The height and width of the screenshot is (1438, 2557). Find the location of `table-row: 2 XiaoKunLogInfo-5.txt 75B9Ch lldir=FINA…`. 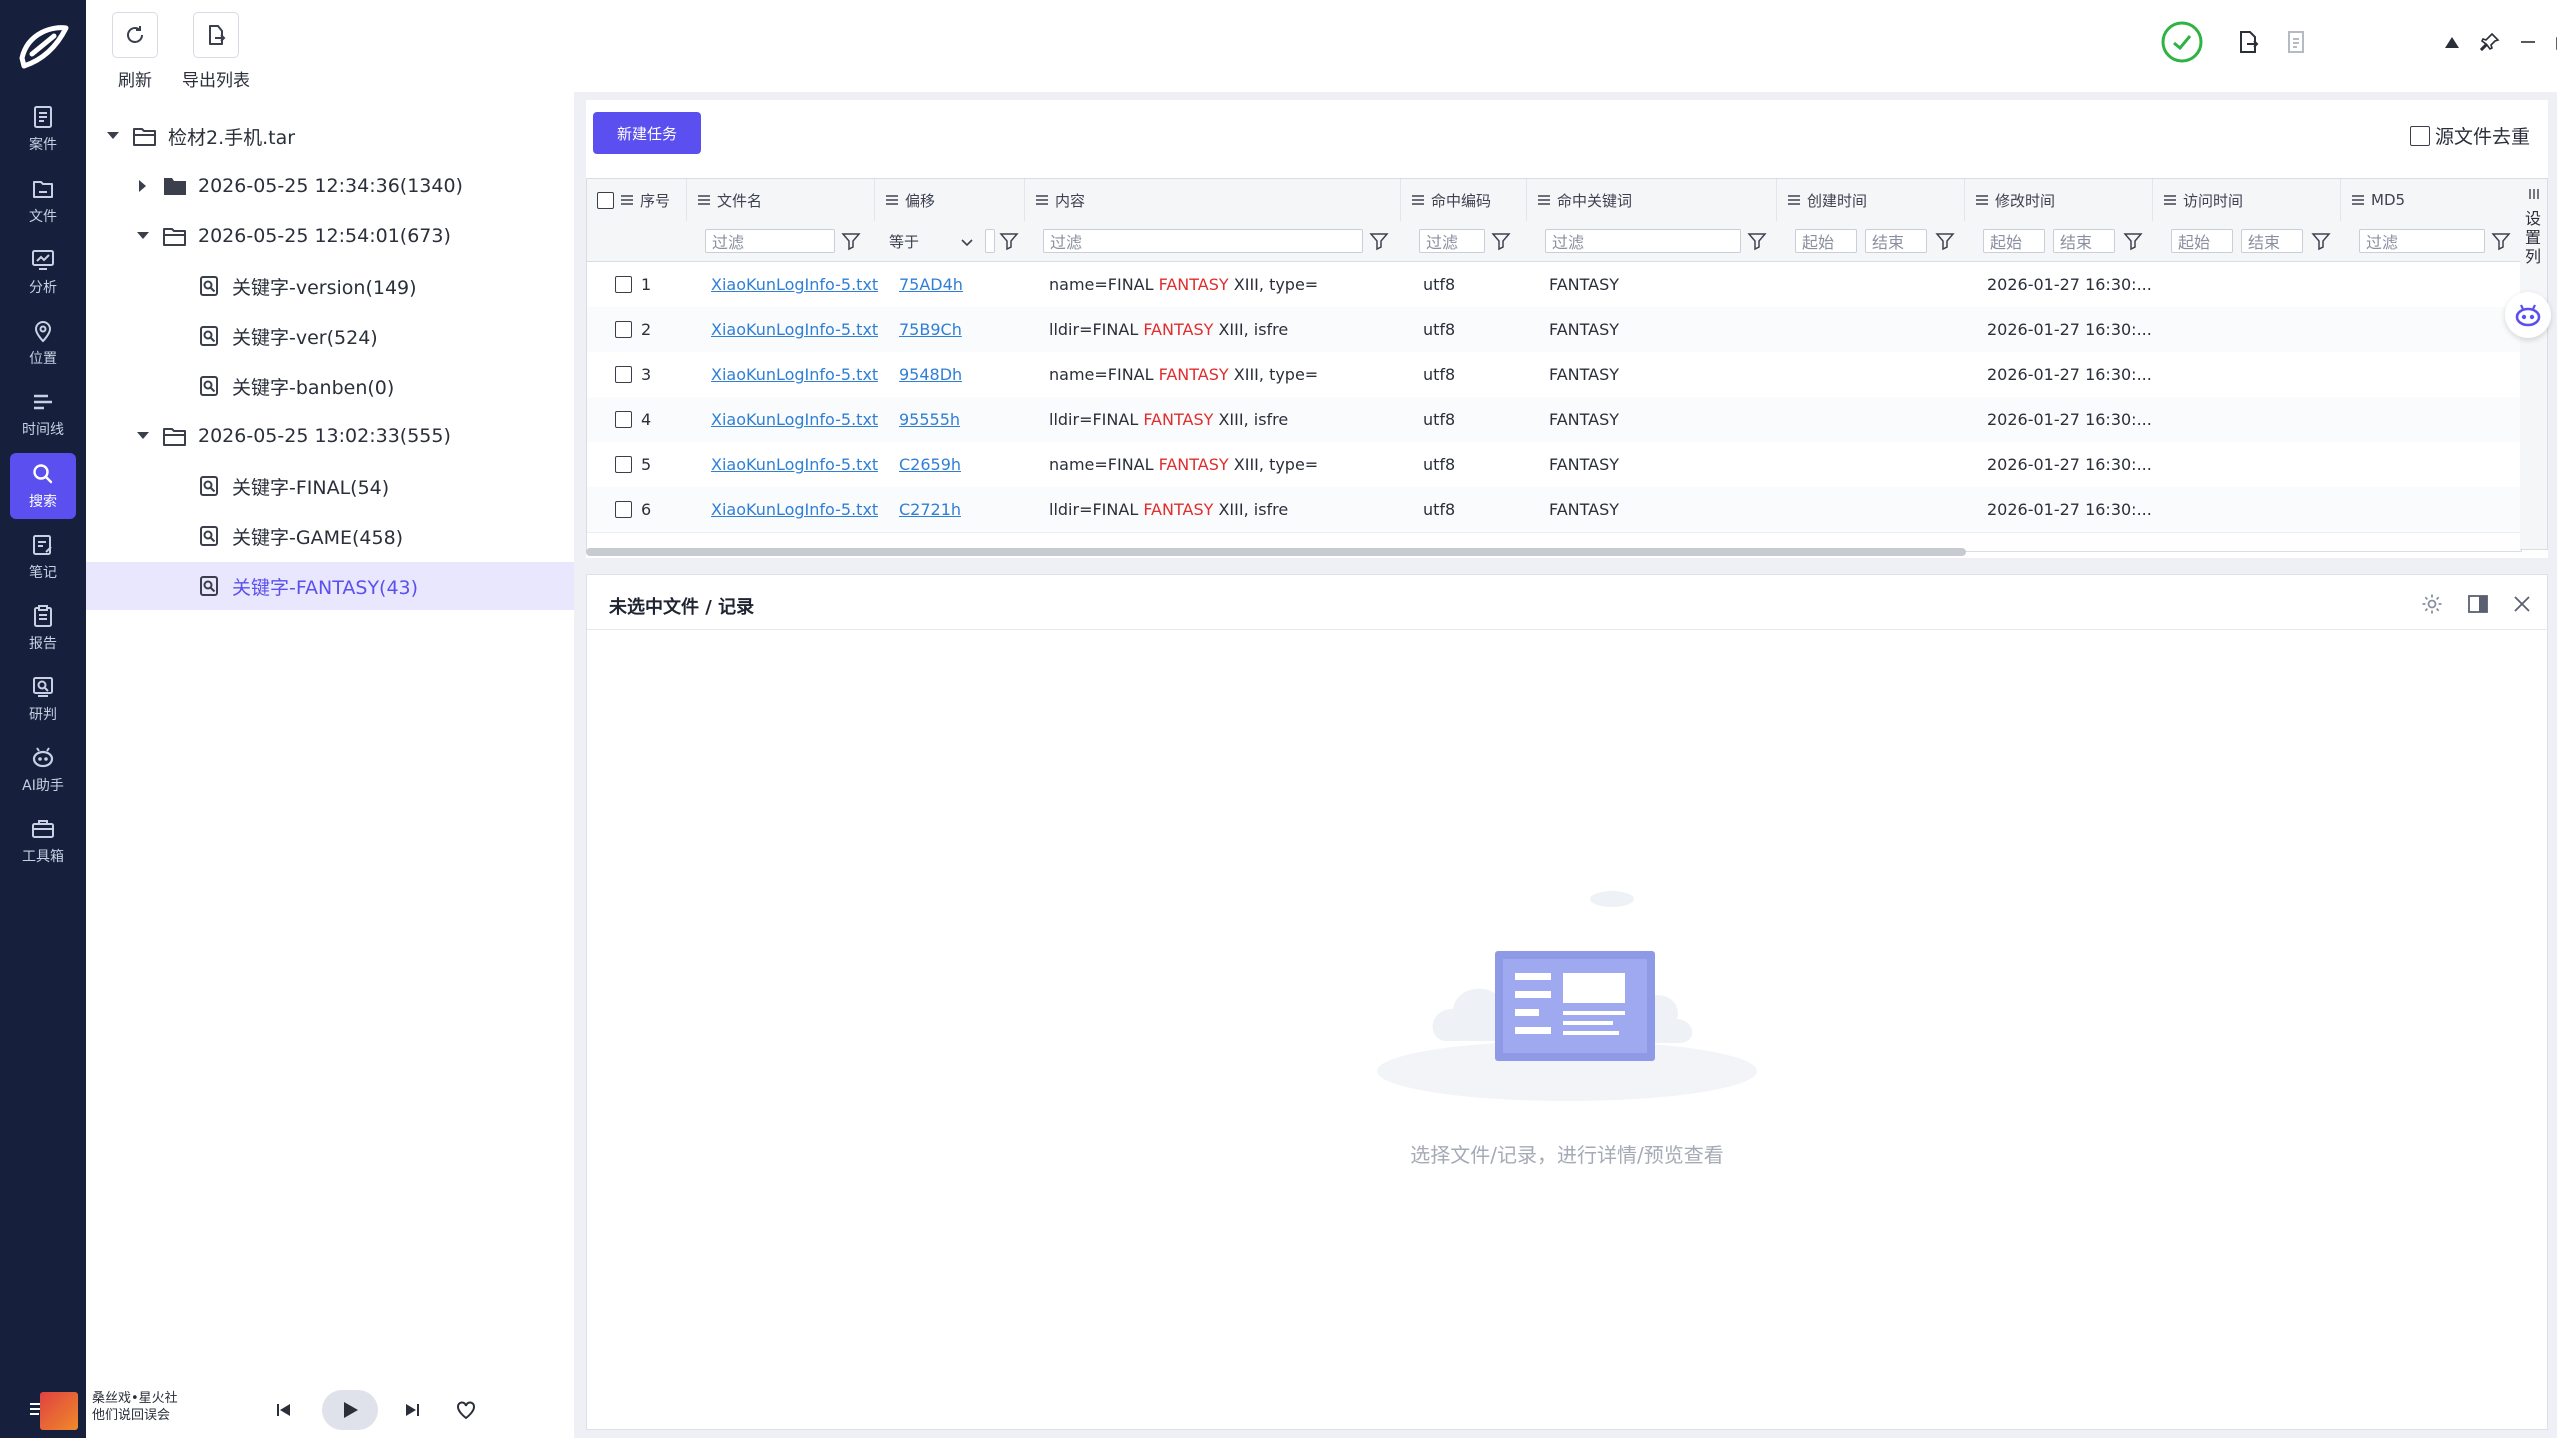

table-row: 2 XiaoKunLogInfo-5.txt 75B9Ch lldir=FINA… is located at coordinates (1554, 330).